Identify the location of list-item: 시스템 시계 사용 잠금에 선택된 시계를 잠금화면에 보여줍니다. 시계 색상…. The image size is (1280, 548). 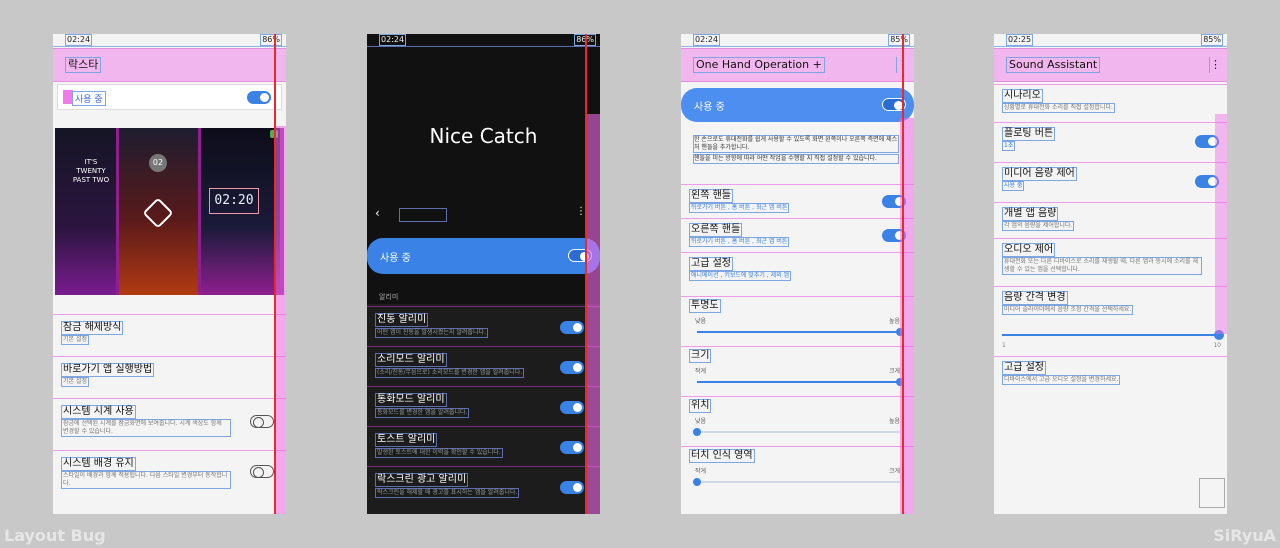
(169, 423).